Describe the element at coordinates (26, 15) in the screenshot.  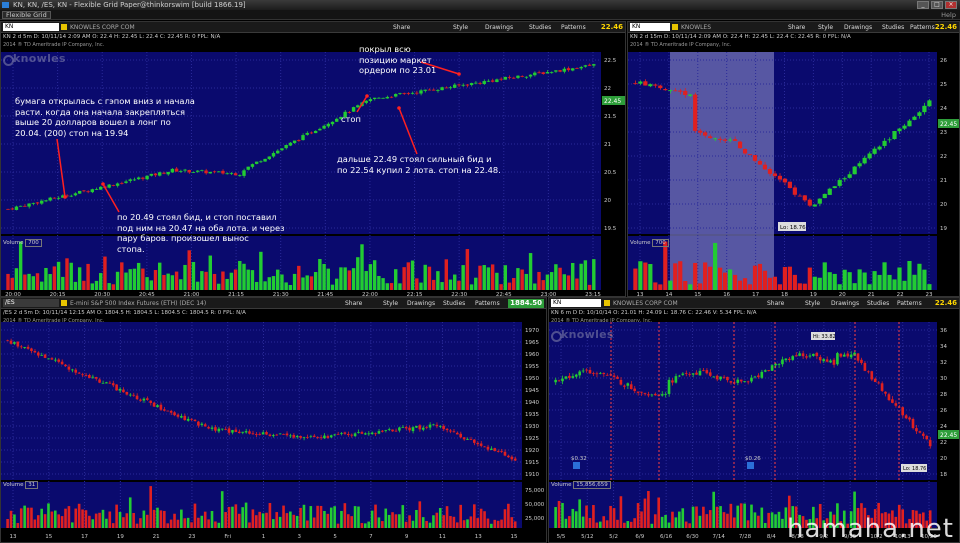
I see `tab-flexible-grid: Flexible Grid` at that location.